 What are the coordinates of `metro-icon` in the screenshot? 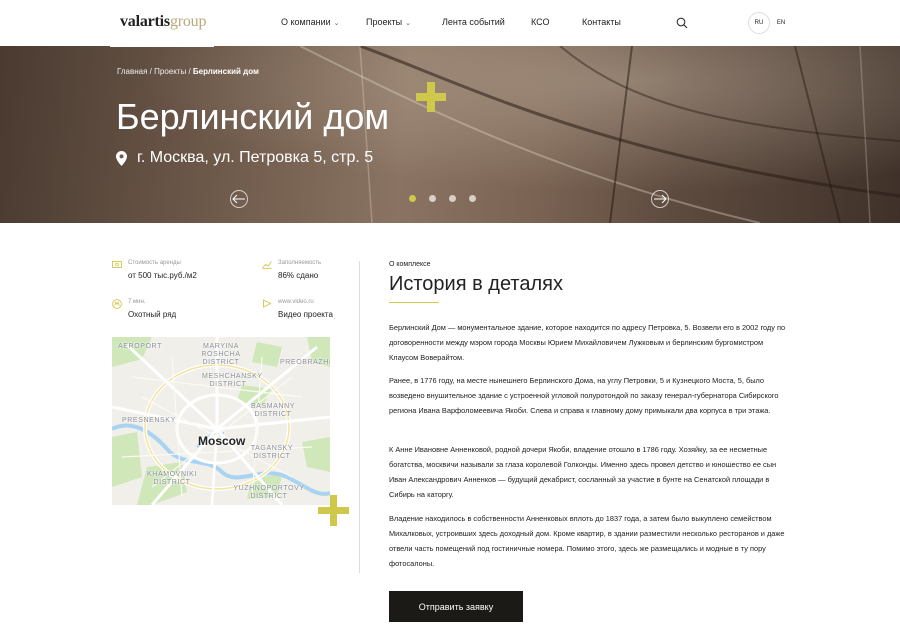 It's located at (117, 304).